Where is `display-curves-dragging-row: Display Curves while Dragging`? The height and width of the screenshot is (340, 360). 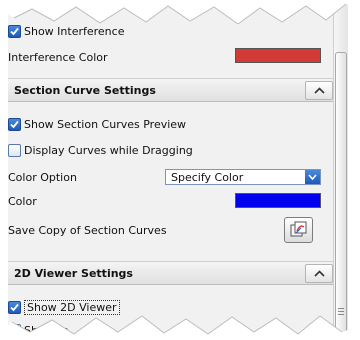 display-curves-dragging-row: Display Curves while Dragging is located at coordinates (100, 150).